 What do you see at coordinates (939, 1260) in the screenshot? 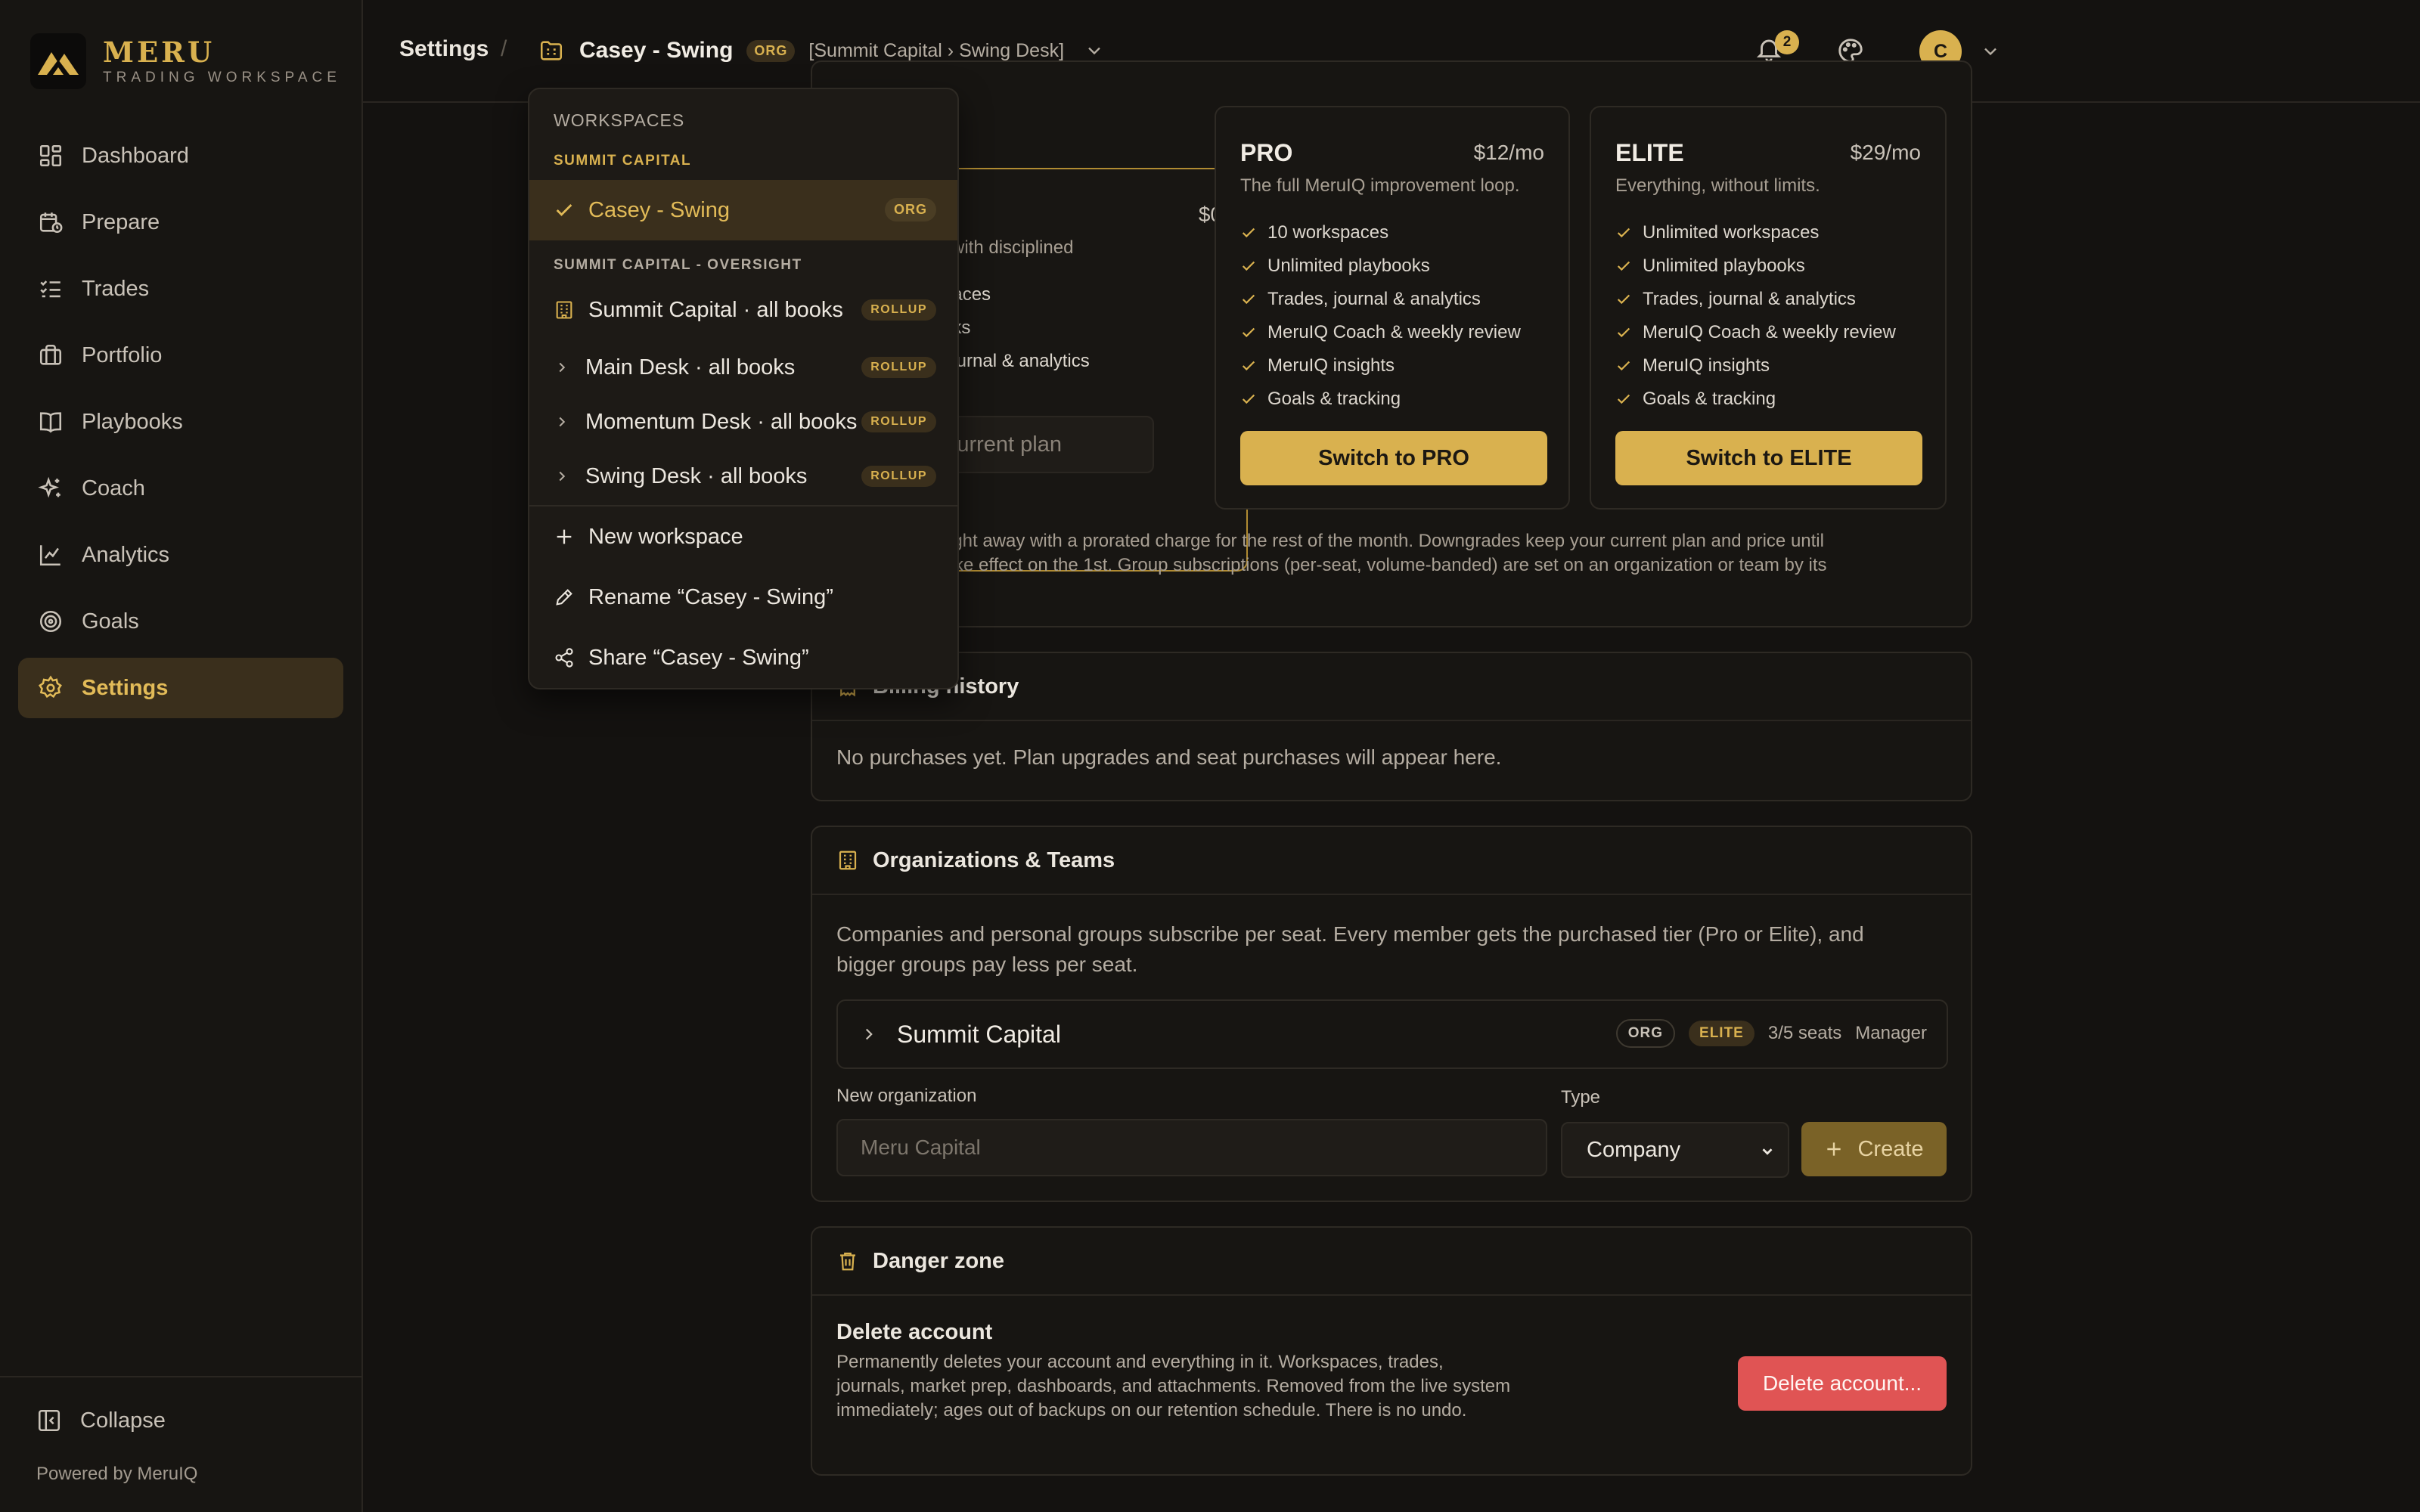
I see `danger-zone-title: Danger zone` at bounding box center [939, 1260].